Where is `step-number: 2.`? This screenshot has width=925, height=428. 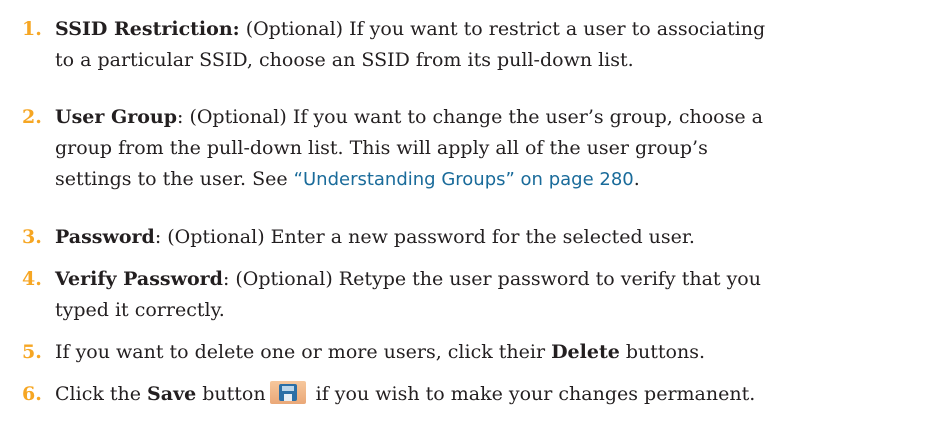 step-number: 2. is located at coordinates (32, 117).